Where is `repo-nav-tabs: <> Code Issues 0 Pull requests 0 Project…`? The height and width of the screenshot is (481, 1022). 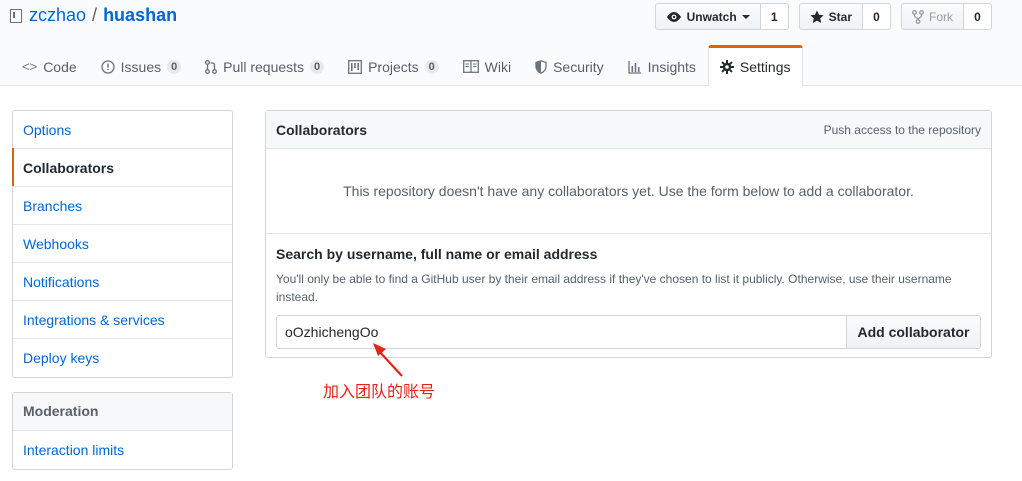 repo-nav-tabs: <> Code Issues 0 Pull requests 0 Project… is located at coordinates (406, 66).